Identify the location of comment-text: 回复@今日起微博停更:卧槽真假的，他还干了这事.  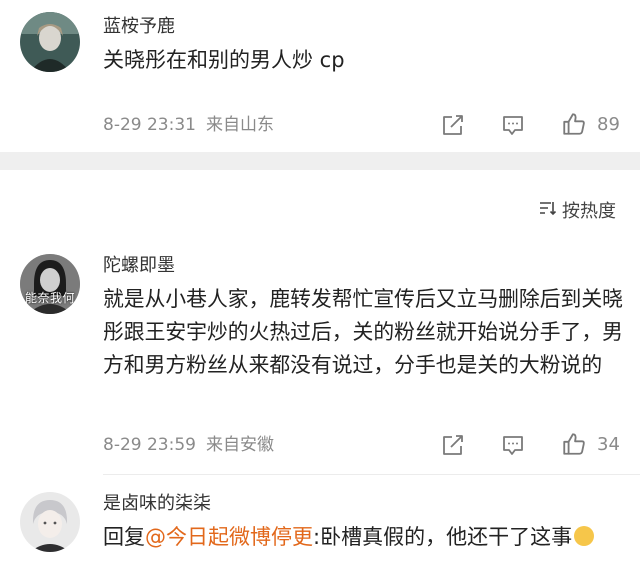
(360, 537).